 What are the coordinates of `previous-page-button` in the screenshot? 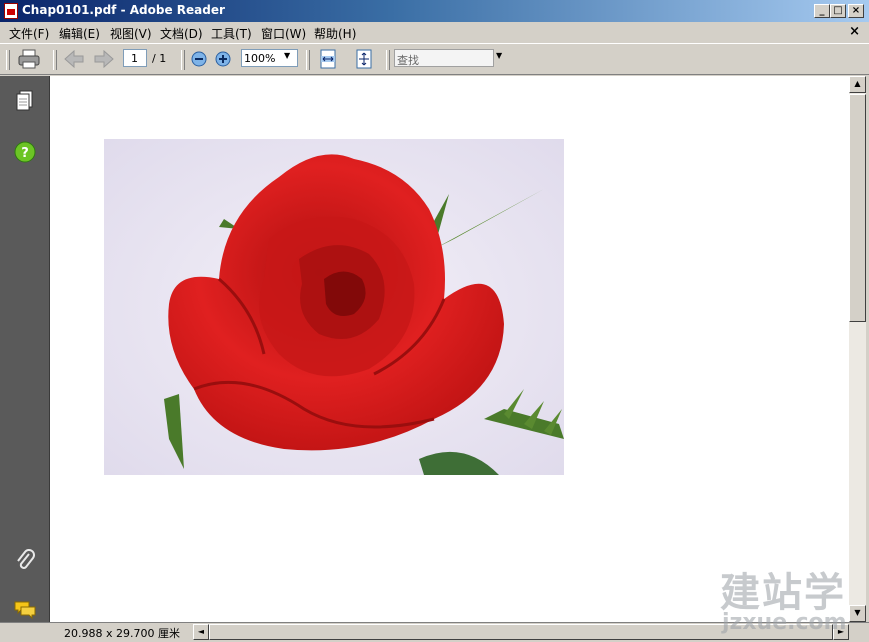 It's located at (74, 59).